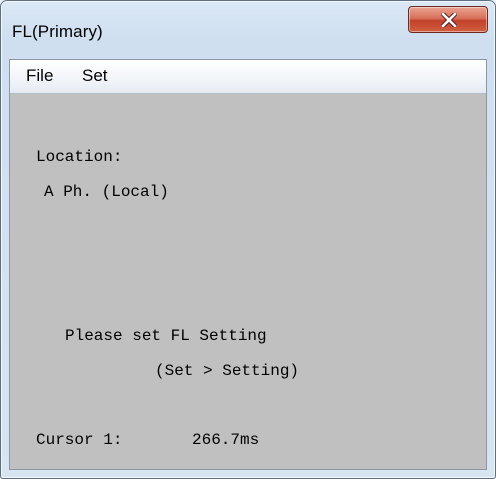 This screenshot has height=479, width=496. I want to click on location-value: A Ph. (Local), so click(106, 192).